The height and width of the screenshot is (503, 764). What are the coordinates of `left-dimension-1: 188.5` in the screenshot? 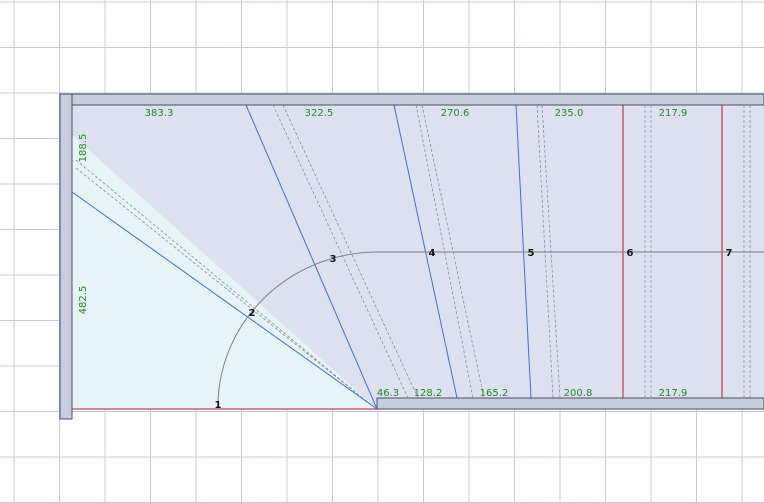 It's located at (83, 148).